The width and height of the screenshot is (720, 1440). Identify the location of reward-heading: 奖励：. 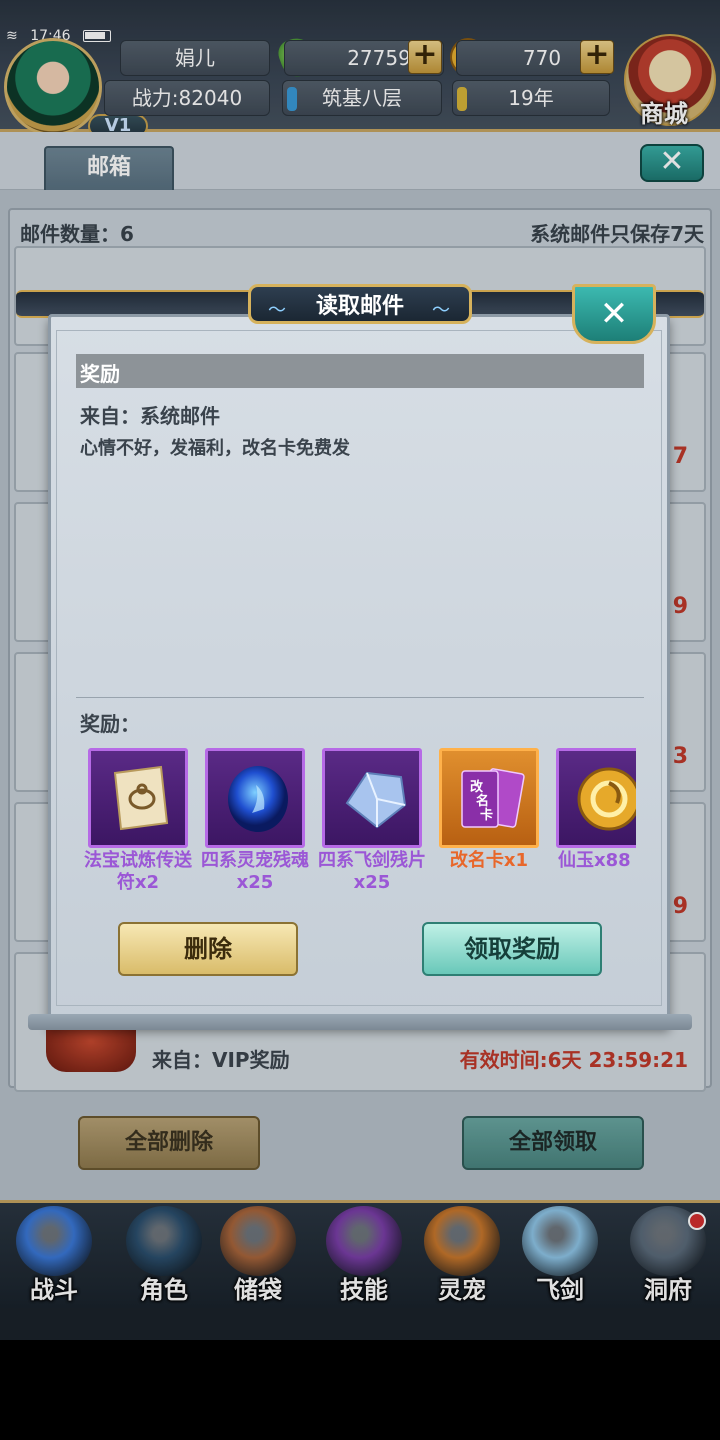
(110, 724).